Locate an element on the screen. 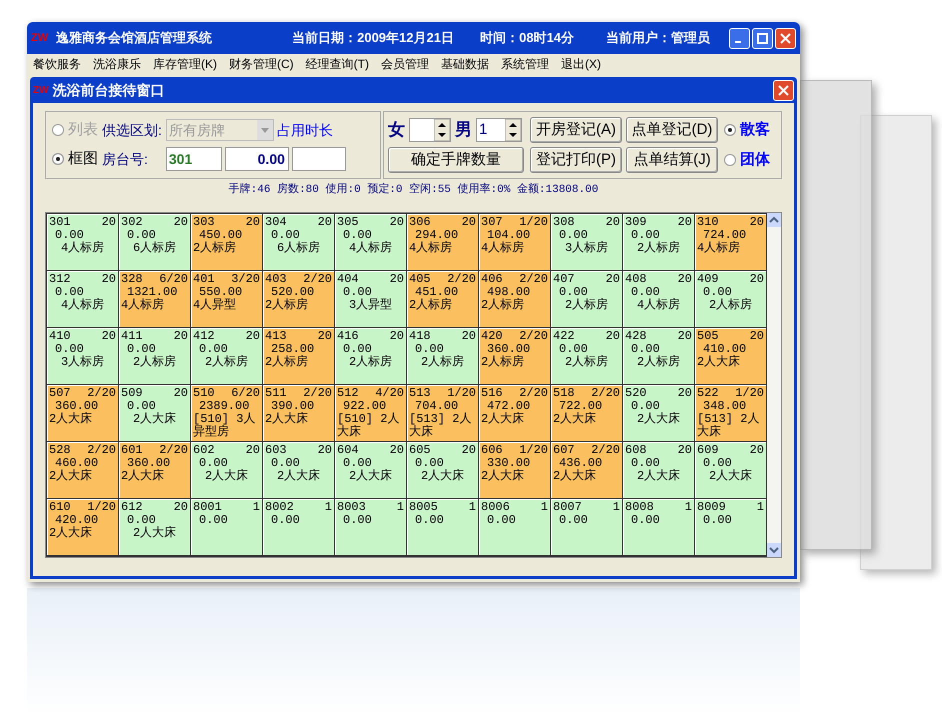 Image resolution: width=942 pixels, height=718 pixels. room-tile: 405 2/20 451.00 2人标房 is located at coordinates (442, 298).